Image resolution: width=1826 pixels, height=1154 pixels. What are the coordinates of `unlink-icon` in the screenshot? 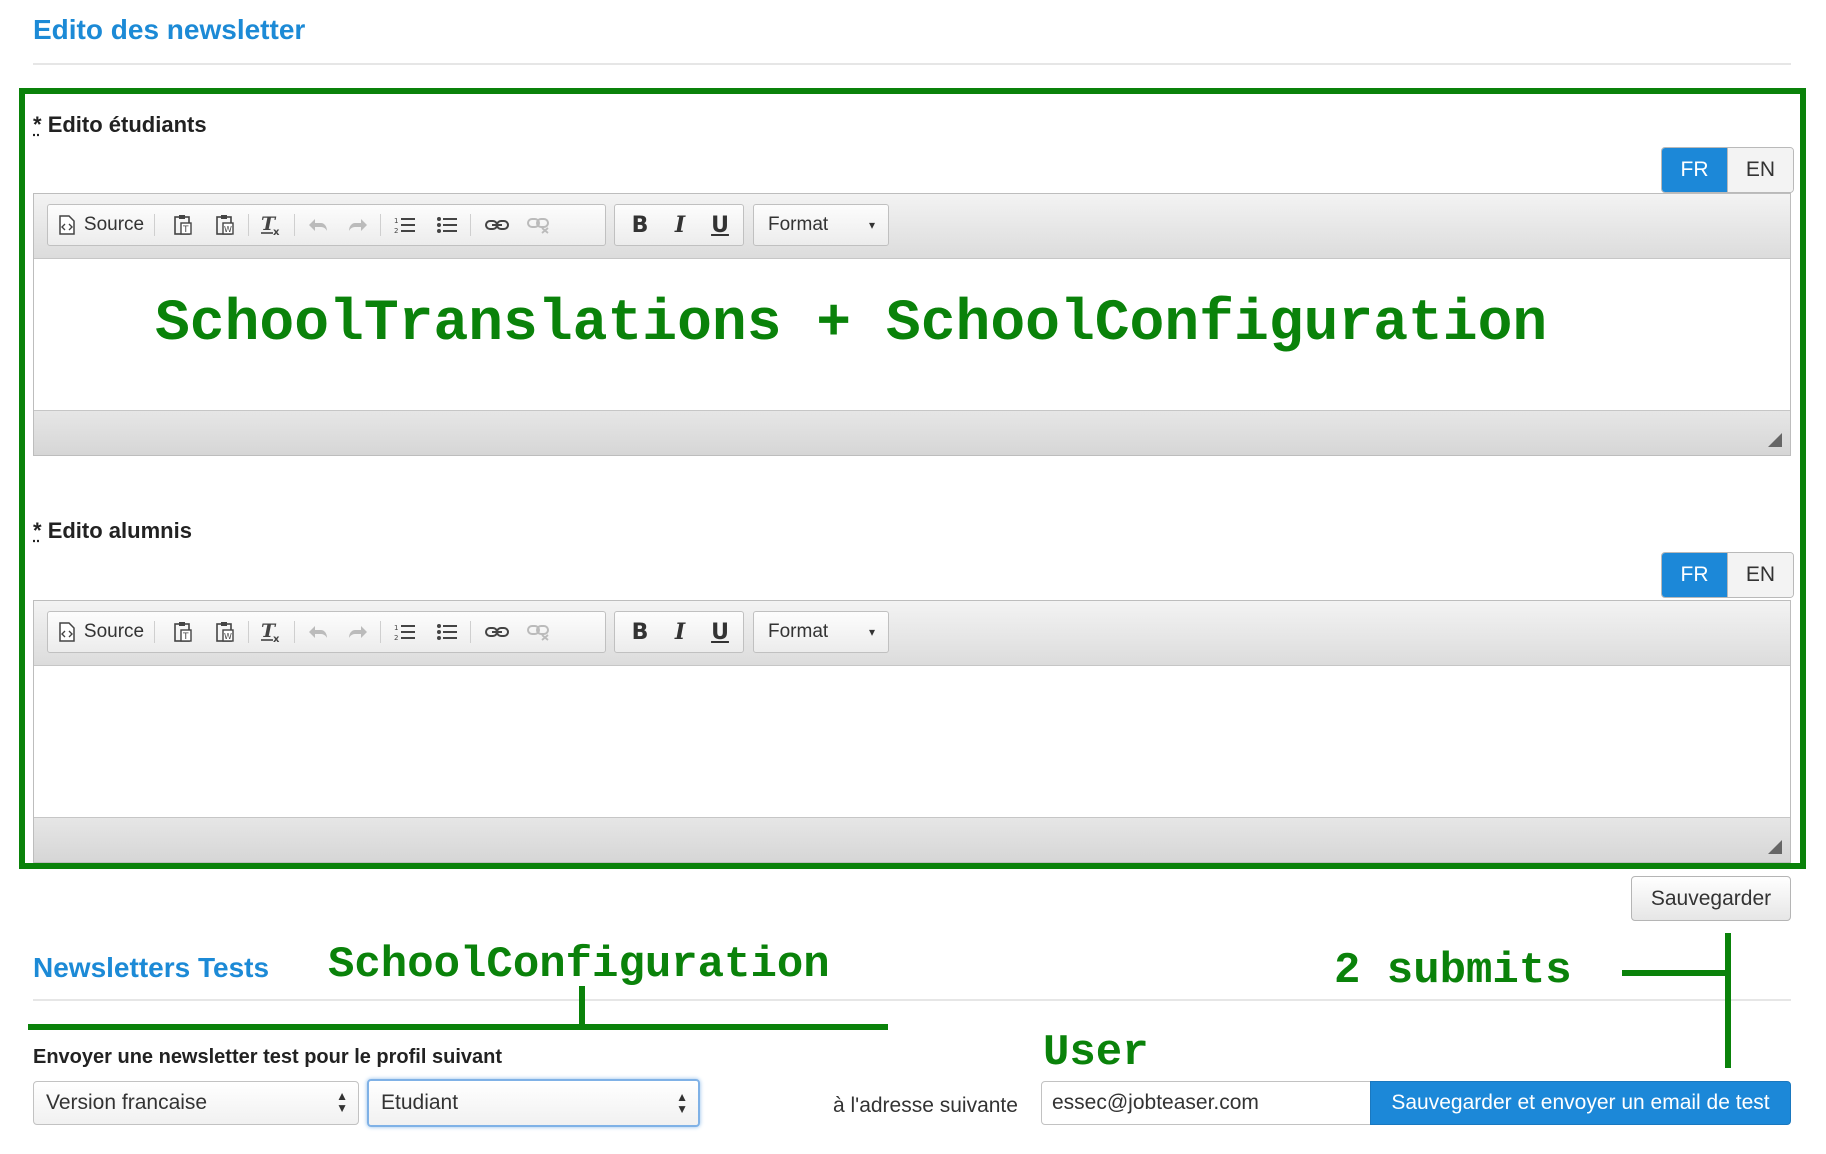 It's located at (538, 633).